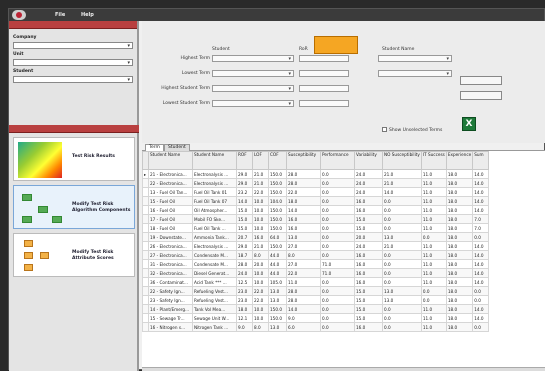 The image size is (545, 371). Describe the element at coordinates (277, 318) in the screenshot. I see `table-cell: 150.0` at that location.